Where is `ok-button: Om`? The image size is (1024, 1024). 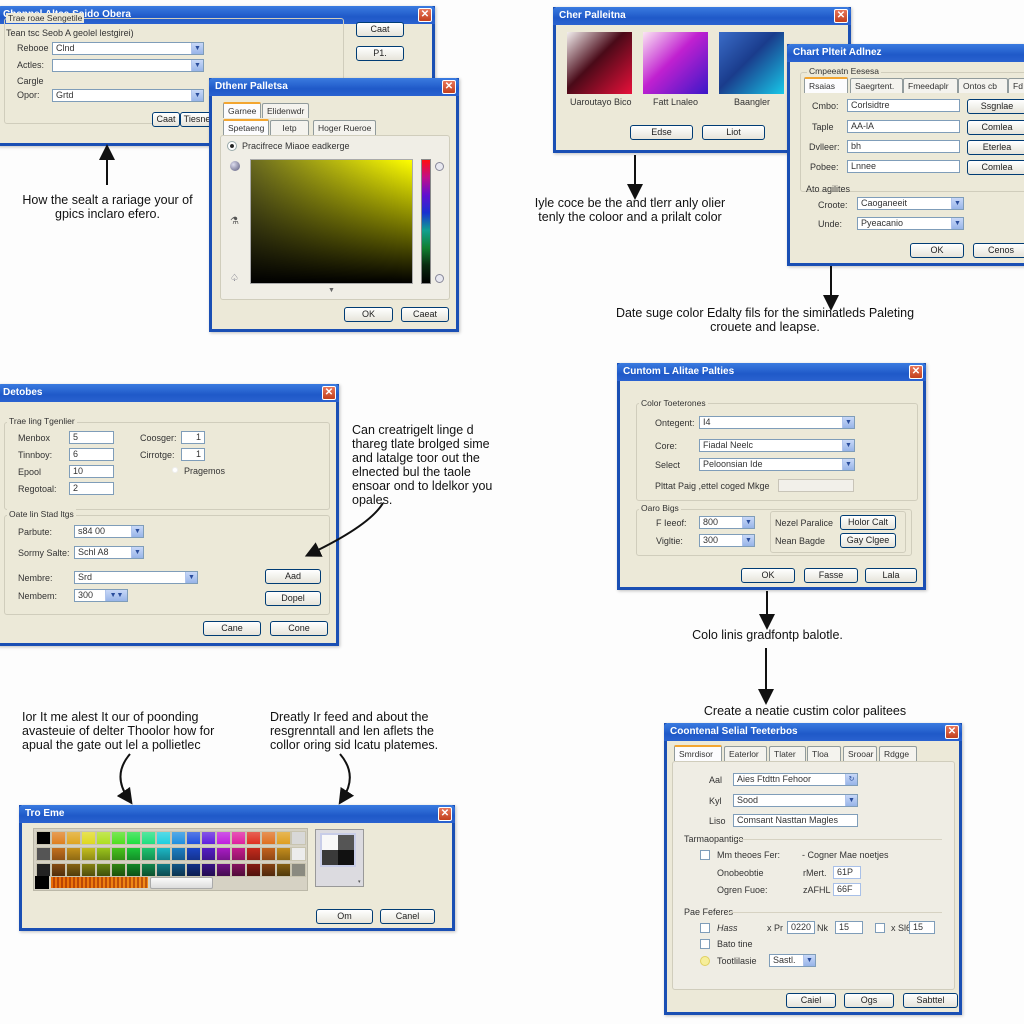
ok-button: Om is located at coordinates (344, 916).